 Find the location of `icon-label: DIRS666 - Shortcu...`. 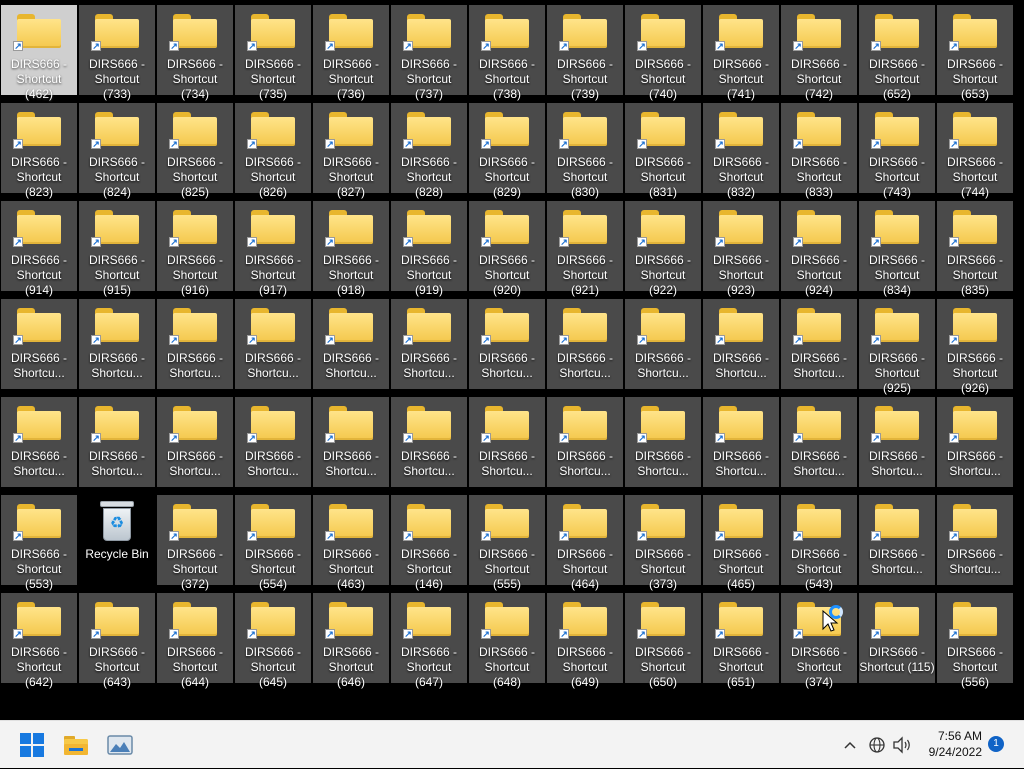

icon-label: DIRS666 - Shortcu... is located at coordinates (195, 365).